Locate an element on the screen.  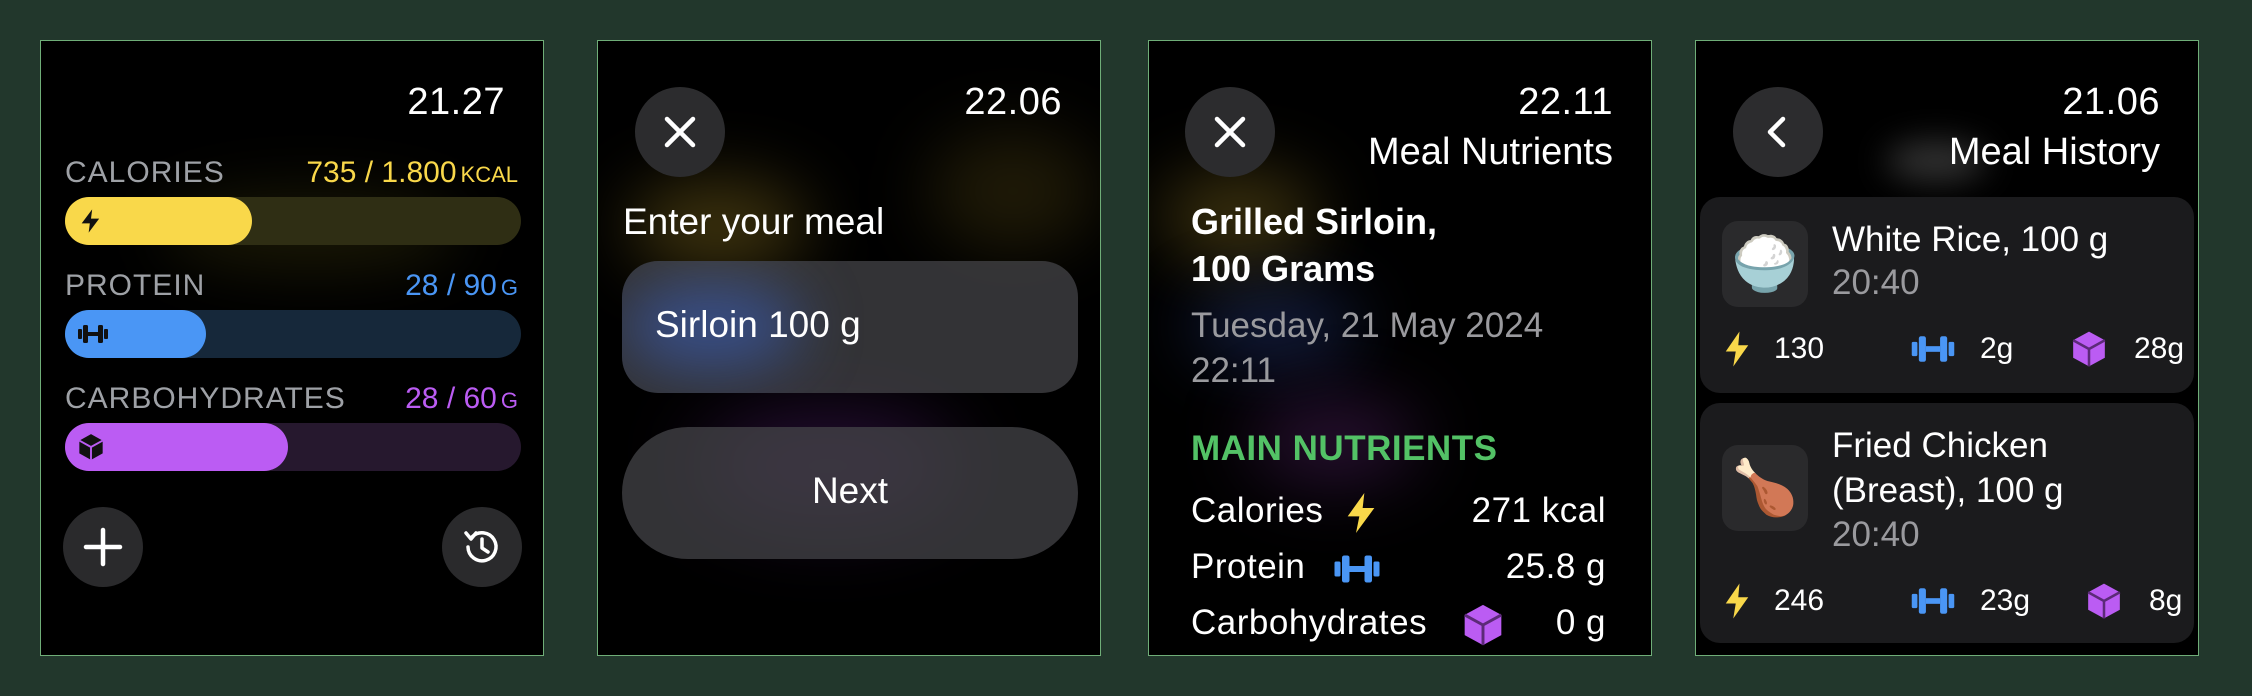
protein-value: 28 / 90 G is located at coordinates (461, 285).